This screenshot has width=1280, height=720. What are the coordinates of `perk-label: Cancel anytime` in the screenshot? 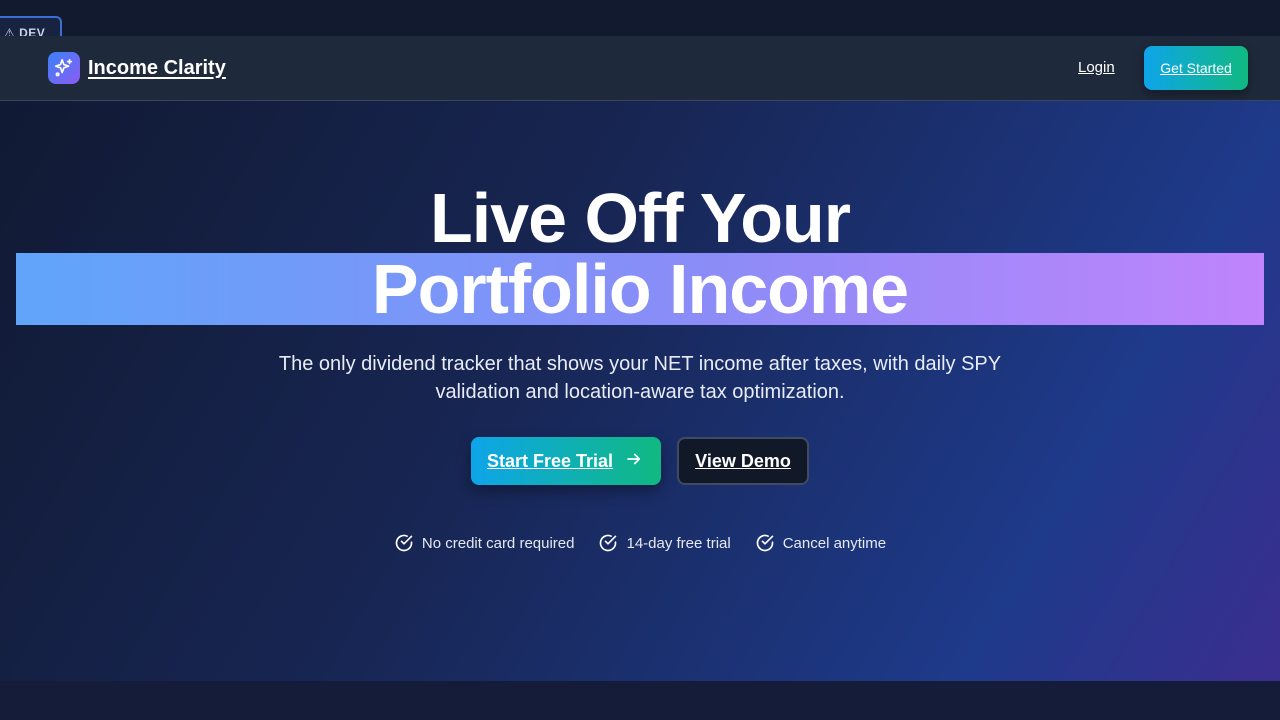 It's located at (834, 543).